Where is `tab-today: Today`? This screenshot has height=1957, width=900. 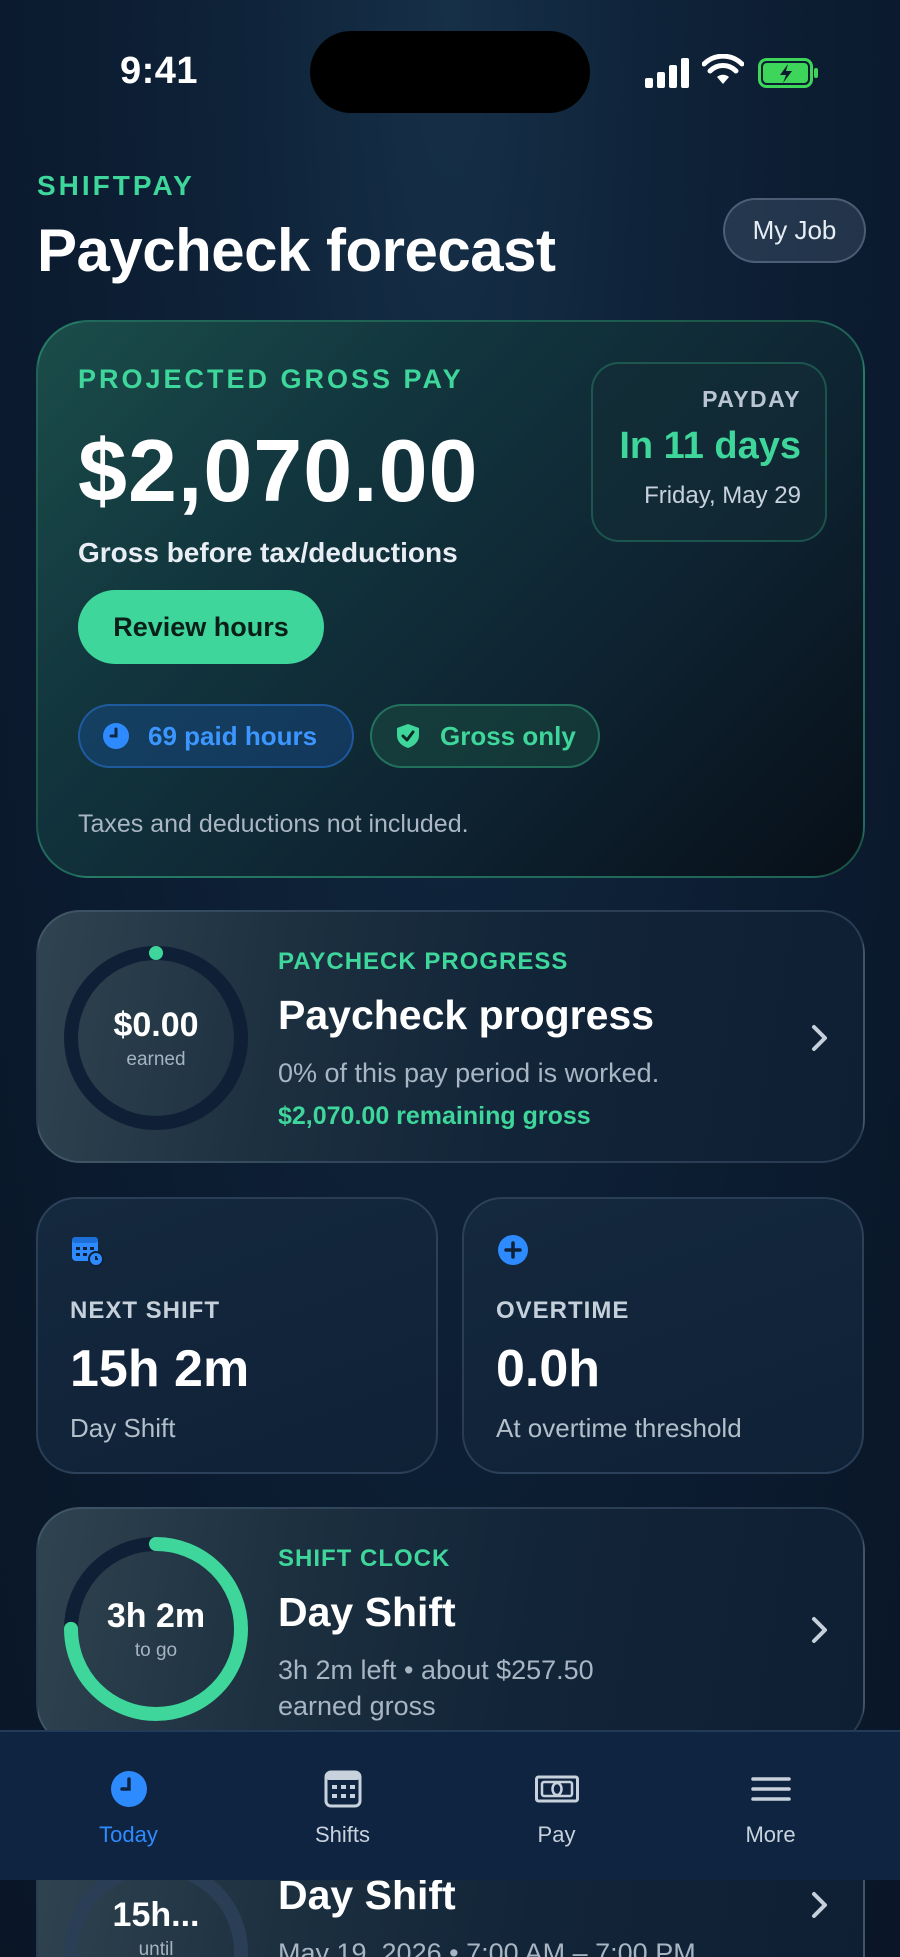 tab-today: Today is located at coordinates (128, 1807).